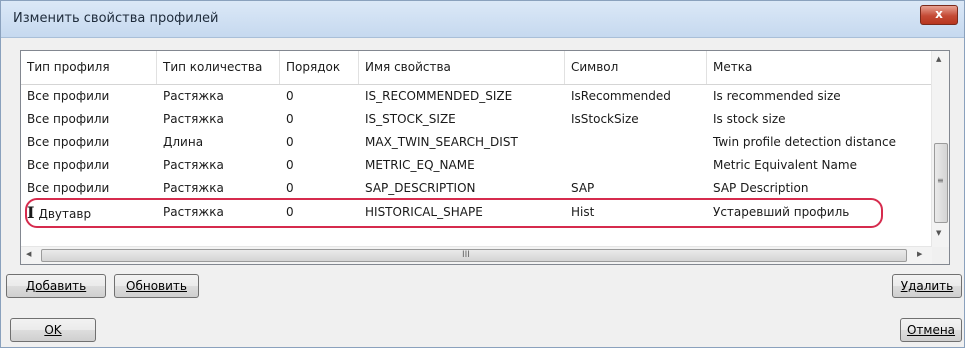 The width and height of the screenshot is (965, 348). Describe the element at coordinates (410, 119) in the screenshot. I see `cell-property-name: IS_STOCK_SIZE` at that location.